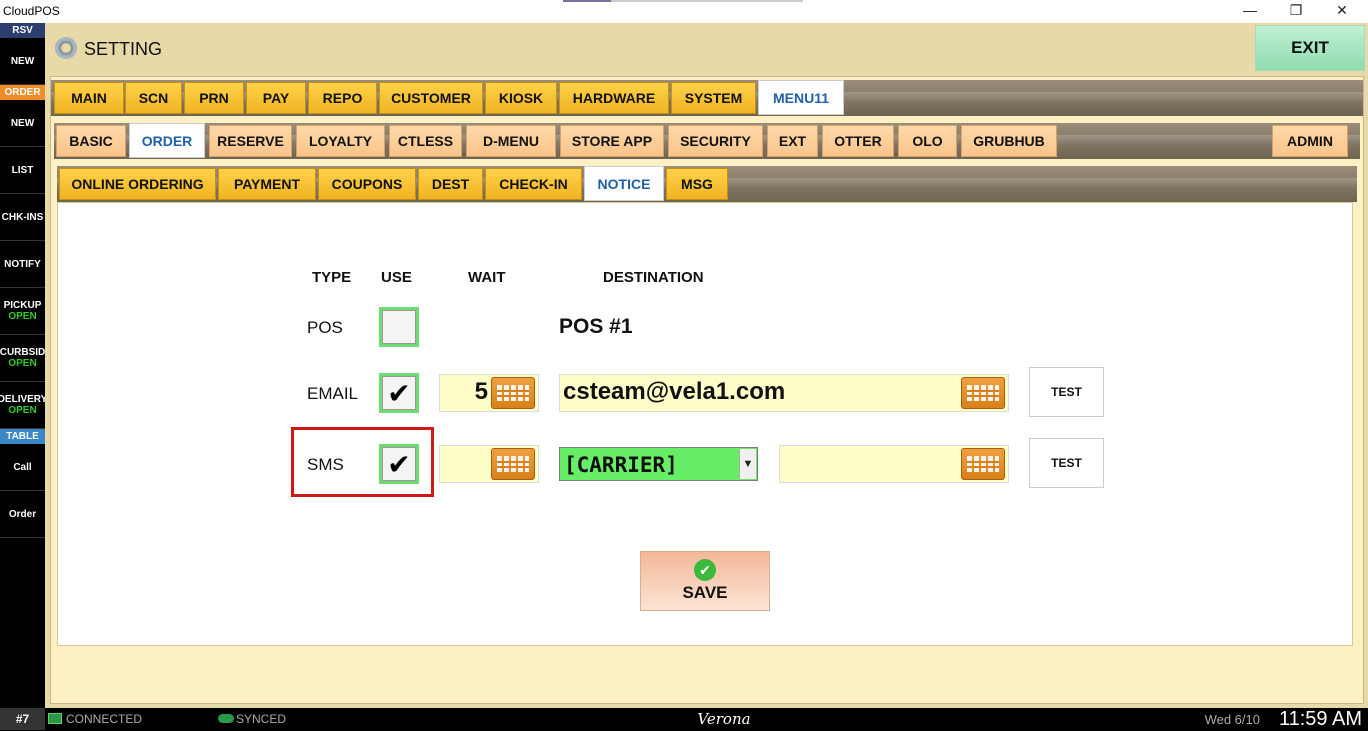  What do you see at coordinates (705, 570) in the screenshot?
I see `check-circle-icon: ✔` at bounding box center [705, 570].